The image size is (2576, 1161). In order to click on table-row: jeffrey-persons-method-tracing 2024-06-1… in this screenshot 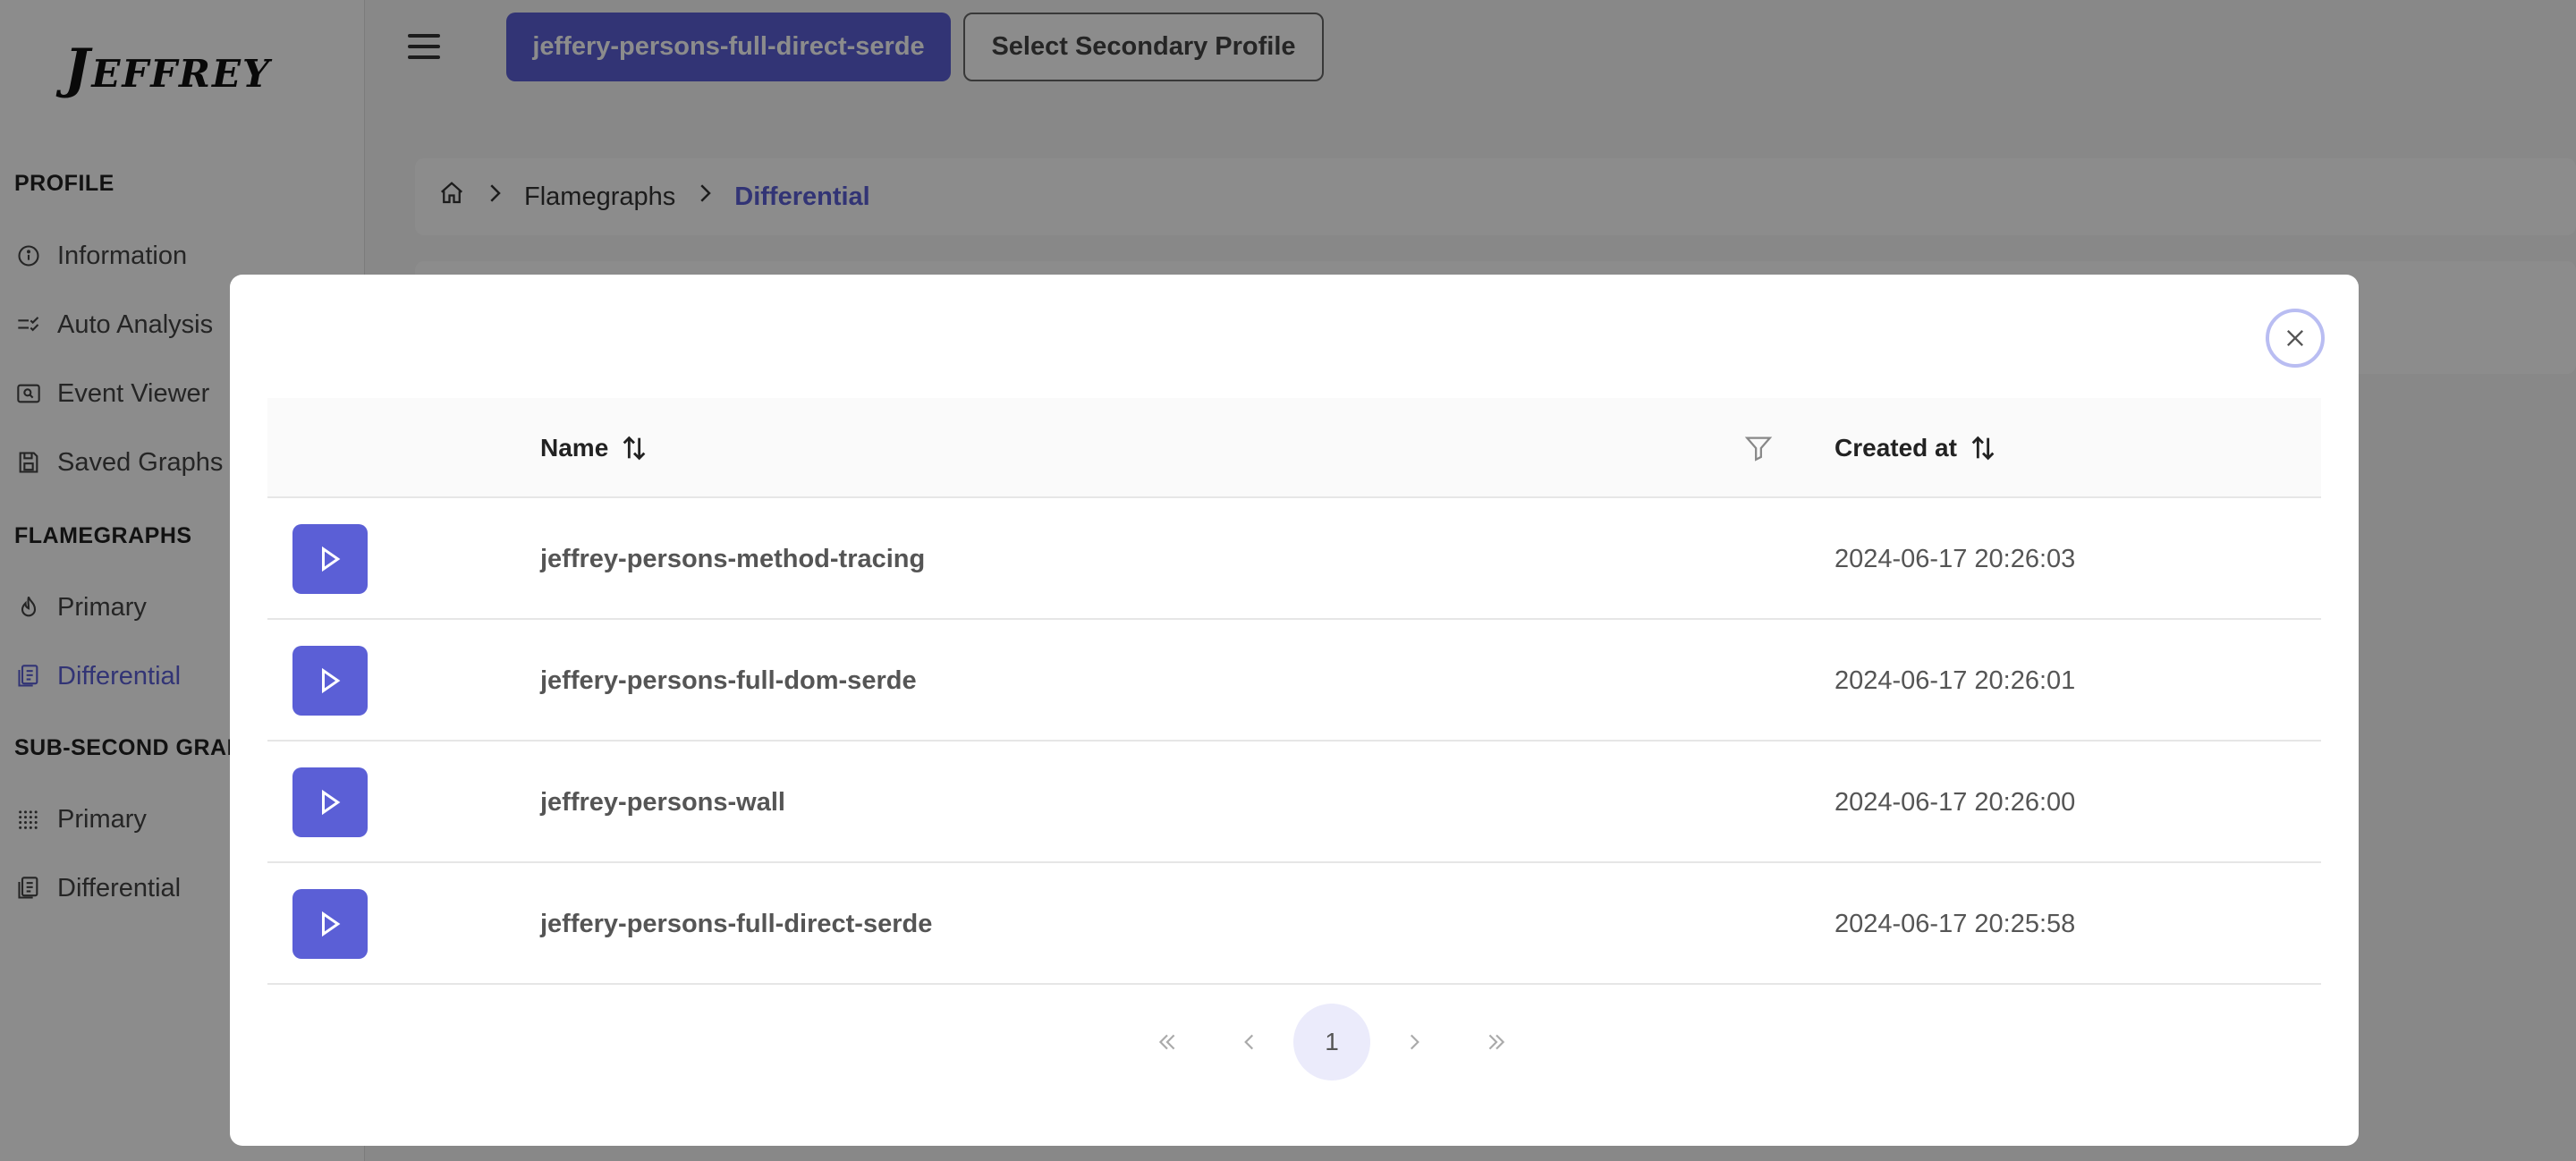, I will do `click(1294, 559)`.